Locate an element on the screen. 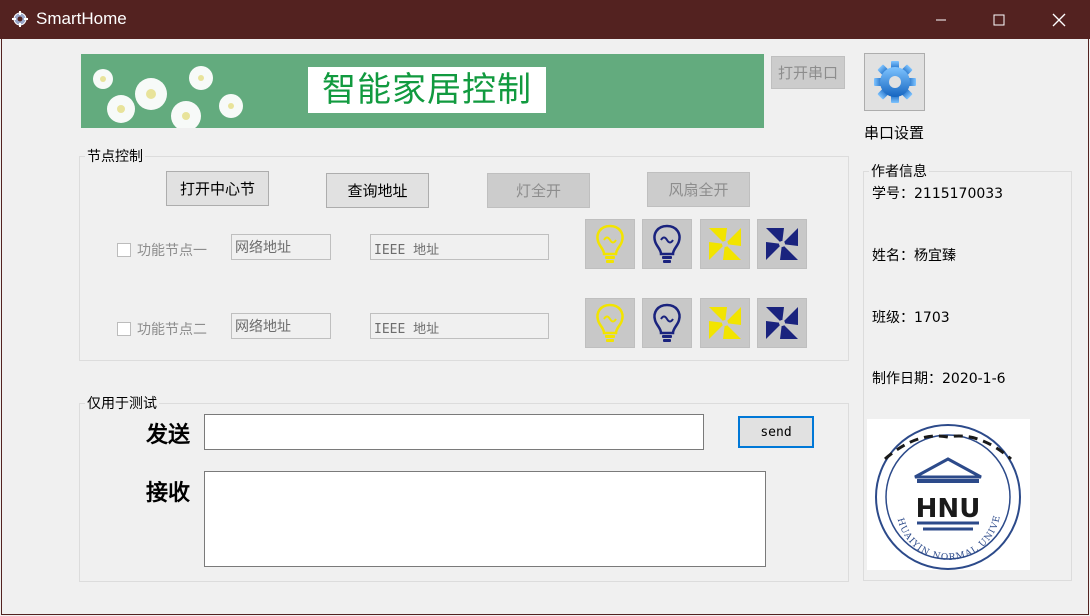 This screenshot has width=1090, height=616. minimize-icon is located at coordinates (941, 19).